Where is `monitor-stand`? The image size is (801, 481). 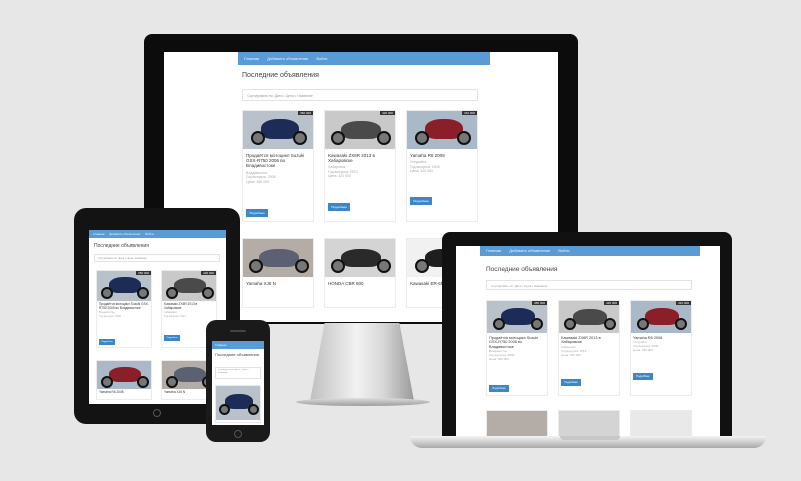 monitor-stand is located at coordinates (362, 362).